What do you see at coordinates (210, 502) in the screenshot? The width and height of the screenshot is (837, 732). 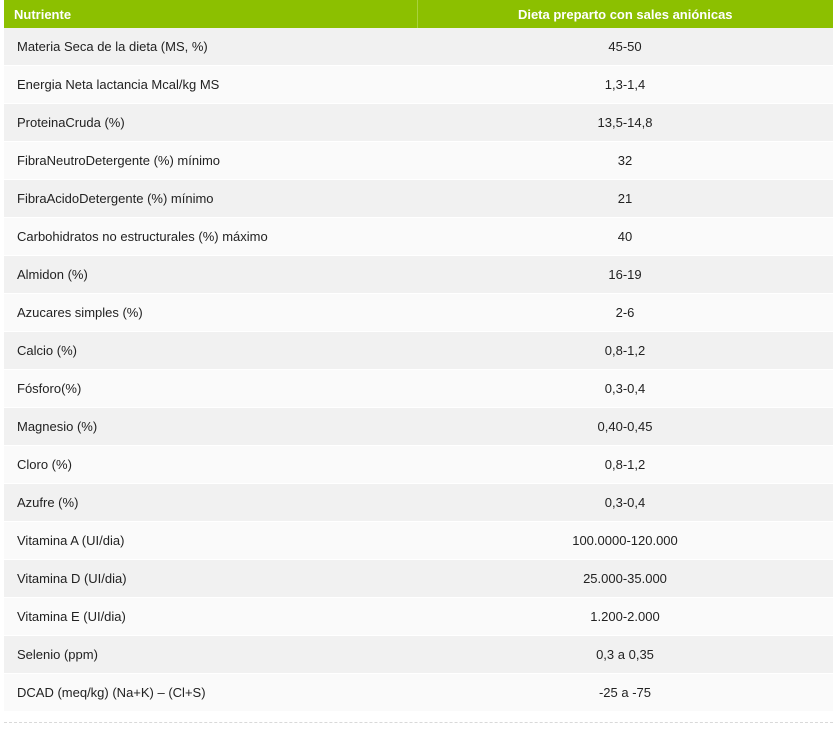 I see `nutrient-name-cell: Azufre (%)` at bounding box center [210, 502].